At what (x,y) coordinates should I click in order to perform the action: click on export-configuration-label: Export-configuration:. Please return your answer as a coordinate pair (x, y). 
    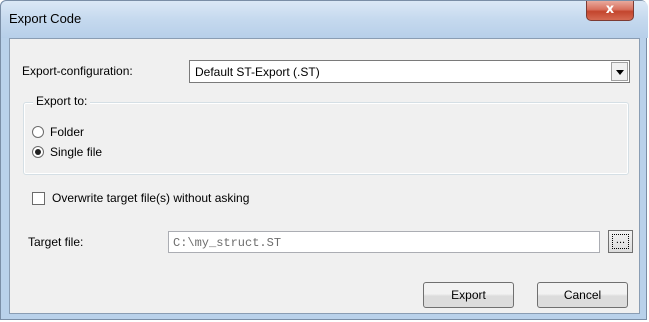
    Looking at the image, I should click on (77, 71).